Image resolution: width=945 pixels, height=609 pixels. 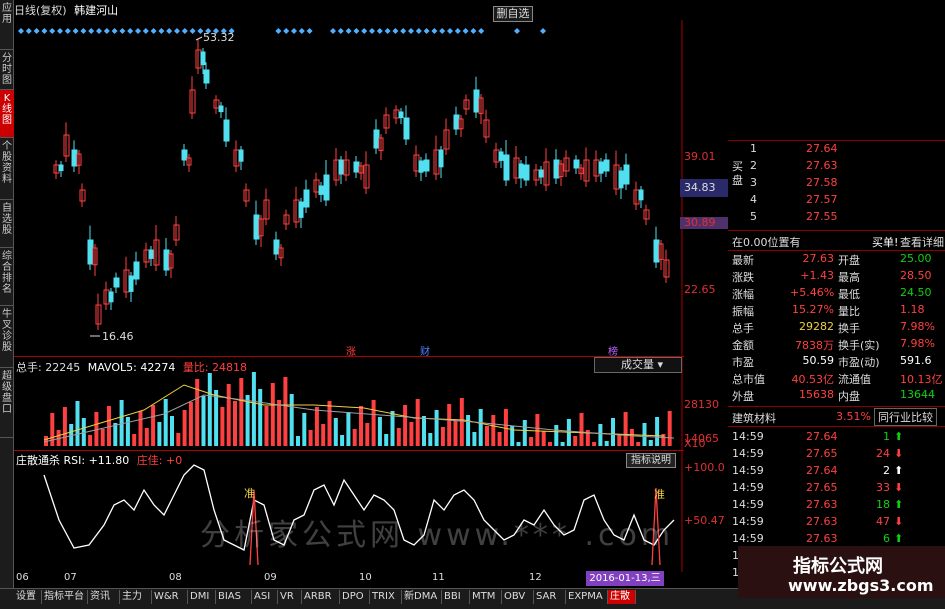 What do you see at coordinates (104, 597) in the screenshot?
I see `indicator-tab: 资讯` at bounding box center [104, 597].